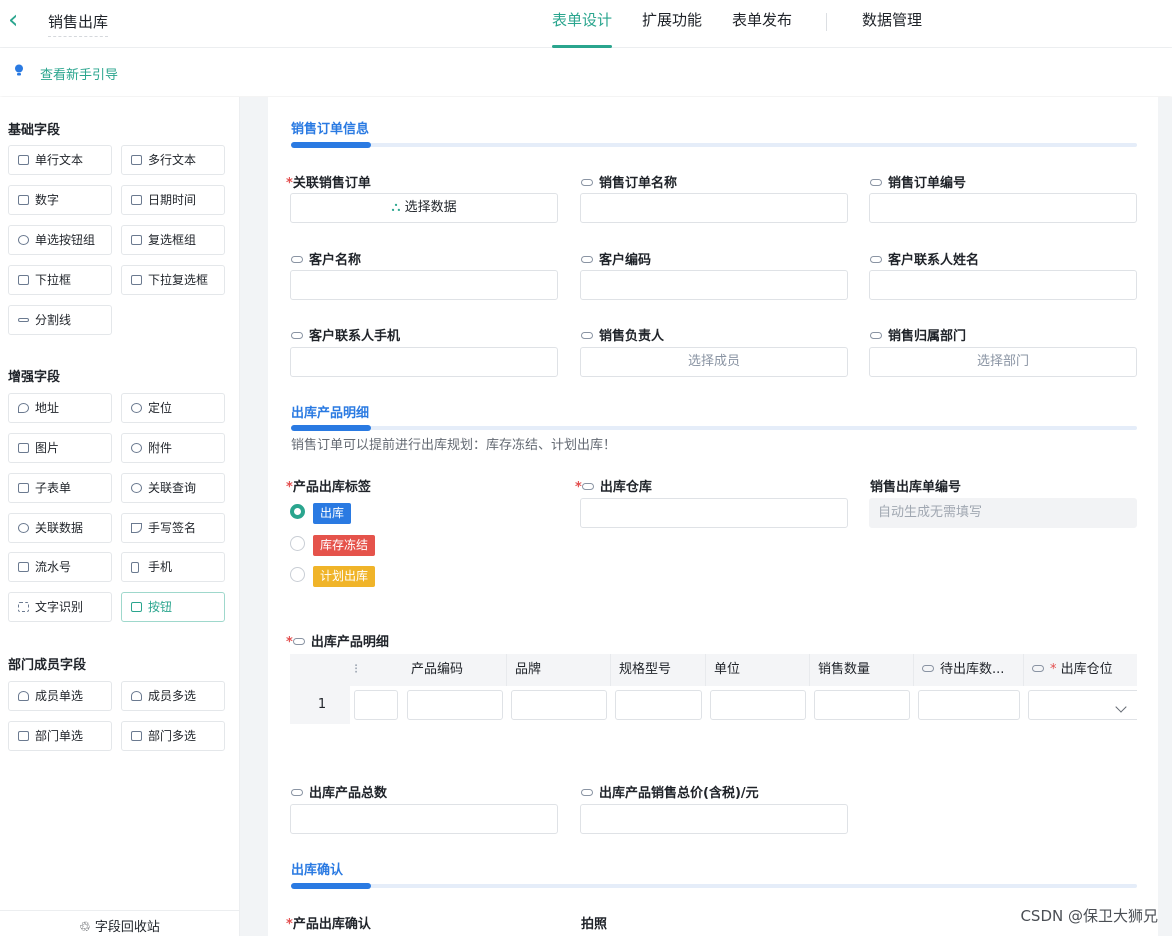 Image resolution: width=1172 pixels, height=945 pixels. Describe the element at coordinates (328, 181) in the screenshot. I see `label-linked-order: *关联销售订单` at that location.